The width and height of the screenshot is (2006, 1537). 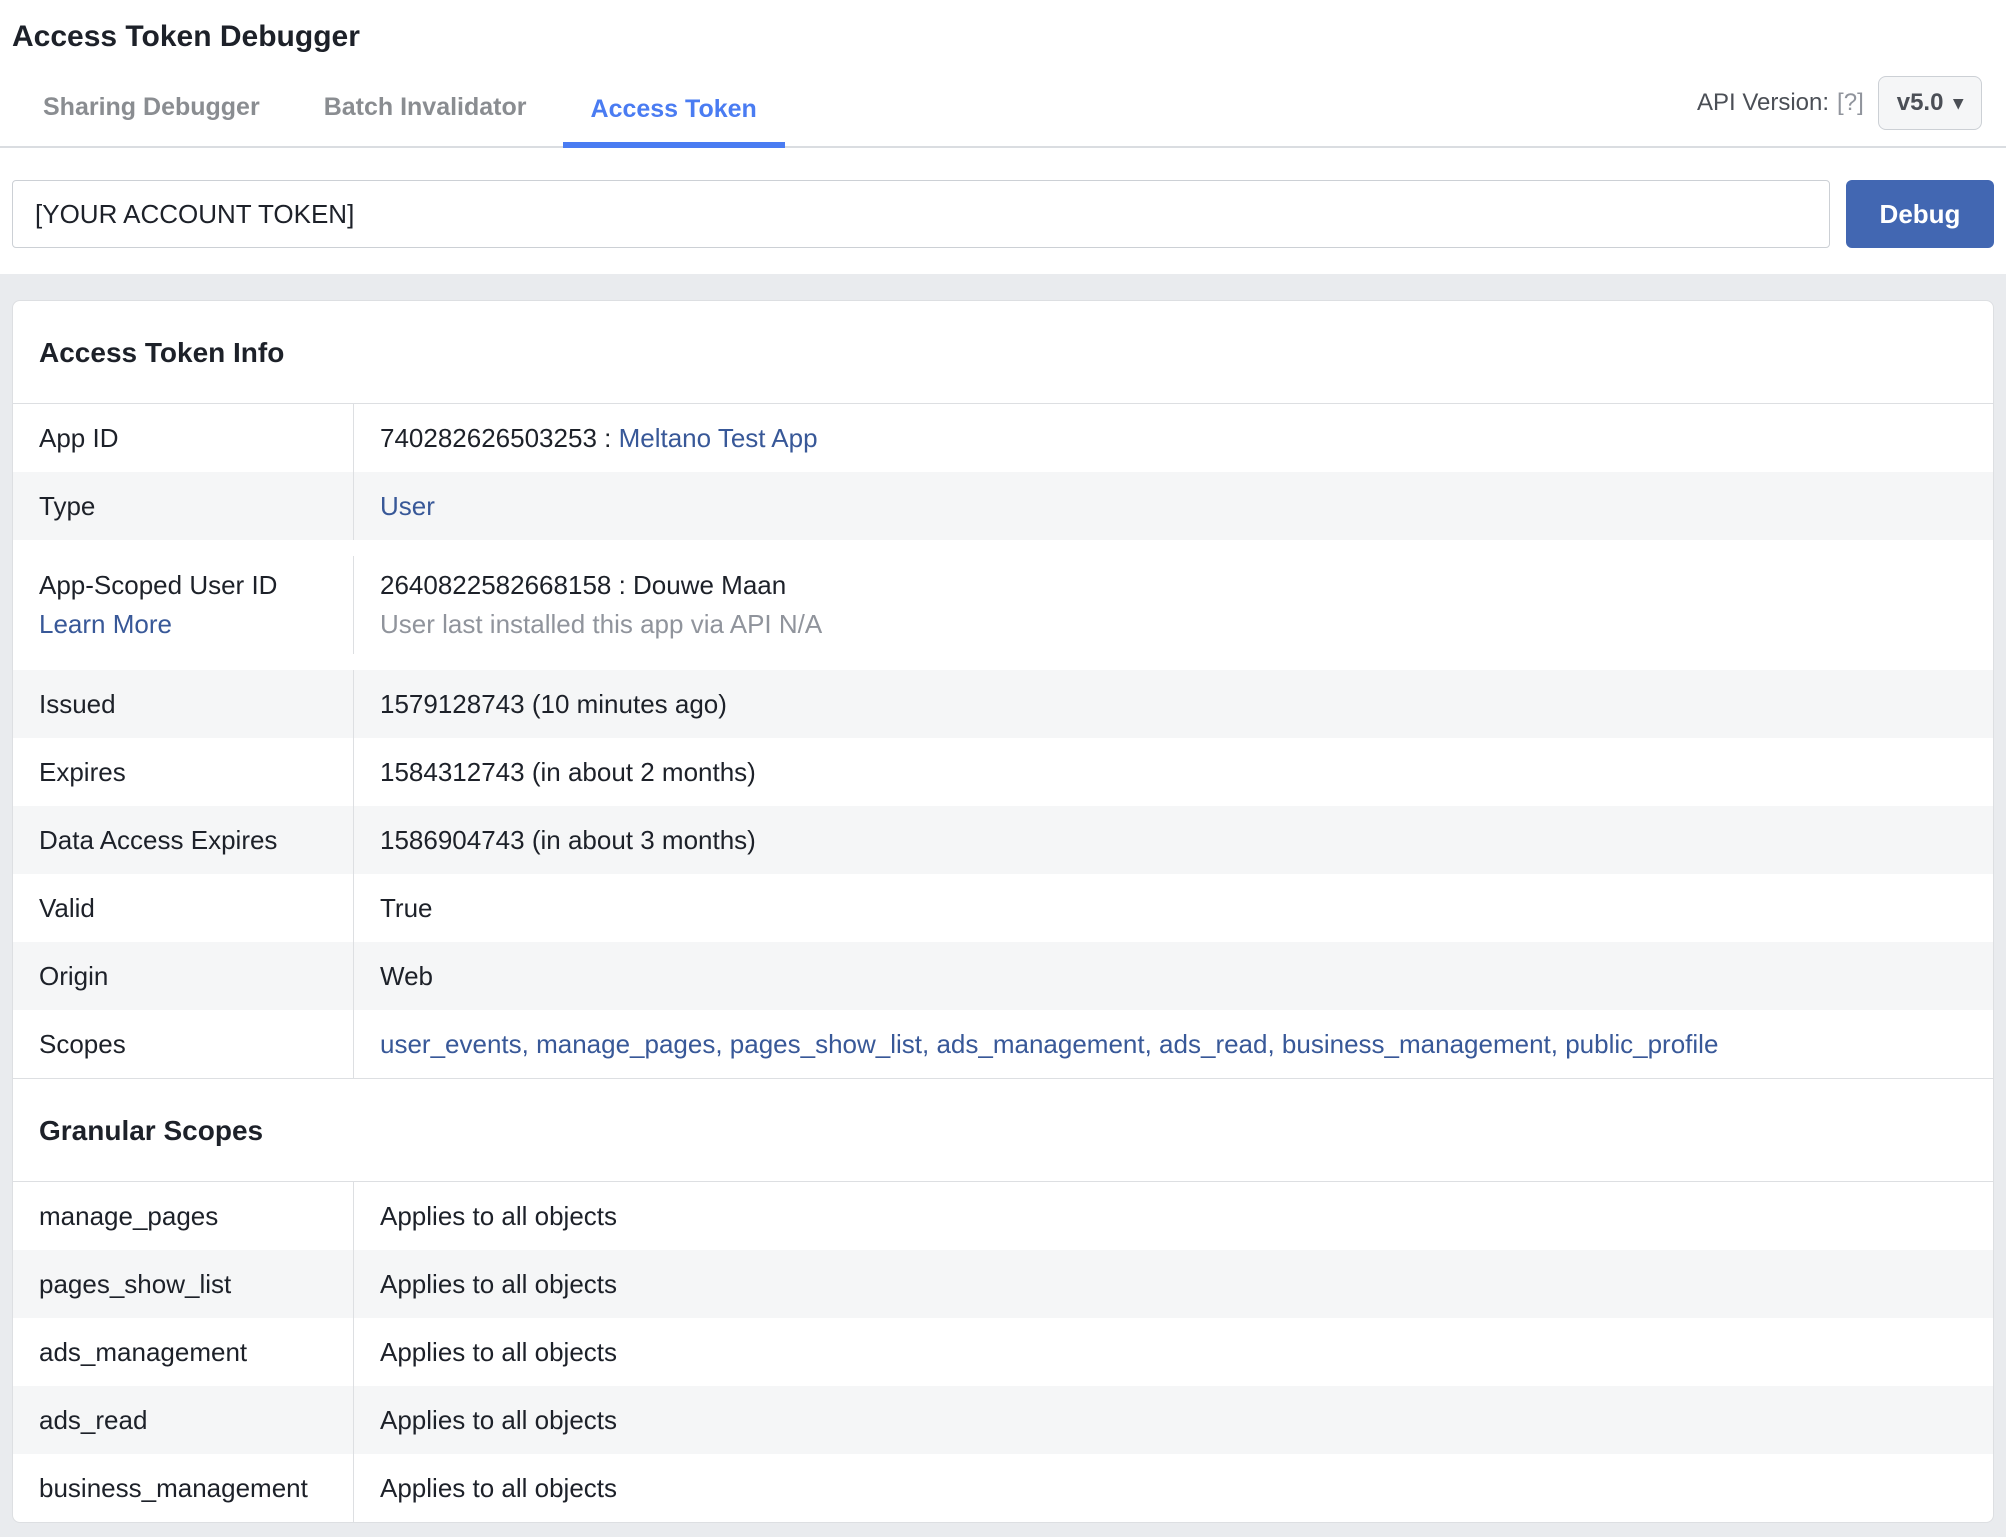 What do you see at coordinates (568, 839) in the screenshot?
I see `data-access-expires-value: 1586904743 (in about 3 months)` at bounding box center [568, 839].